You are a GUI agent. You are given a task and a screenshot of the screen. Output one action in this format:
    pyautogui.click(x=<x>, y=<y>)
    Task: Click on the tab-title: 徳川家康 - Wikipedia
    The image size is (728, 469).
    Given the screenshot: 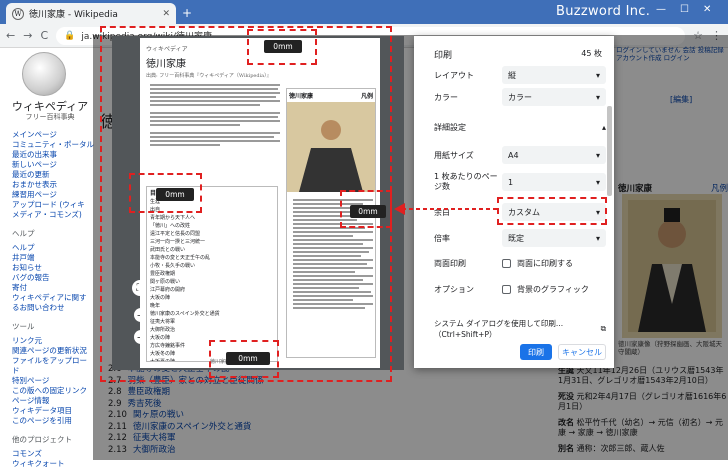 What is the action you would take?
    pyautogui.click(x=73, y=15)
    